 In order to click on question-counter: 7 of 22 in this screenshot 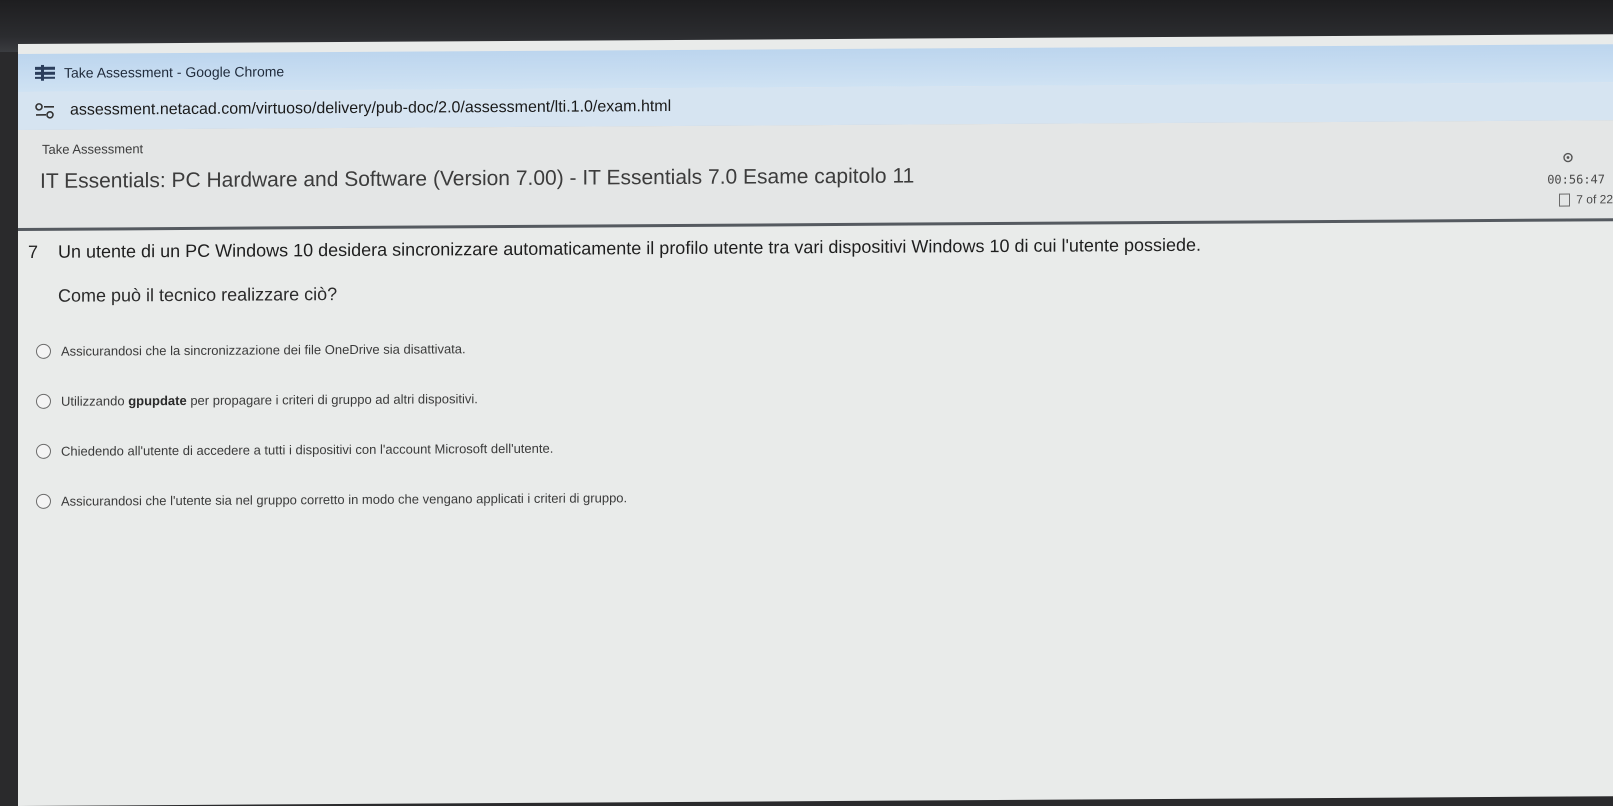, I will do `click(1586, 199)`.